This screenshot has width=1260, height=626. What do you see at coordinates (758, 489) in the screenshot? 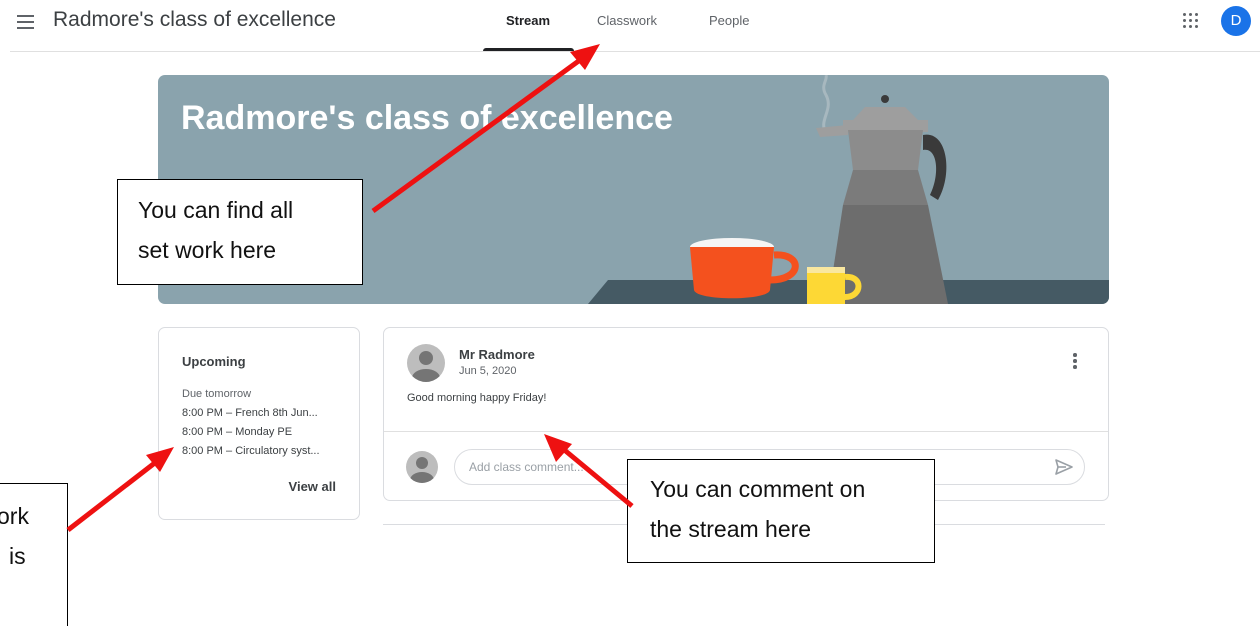
I see `callout-text: You can comment on` at bounding box center [758, 489].